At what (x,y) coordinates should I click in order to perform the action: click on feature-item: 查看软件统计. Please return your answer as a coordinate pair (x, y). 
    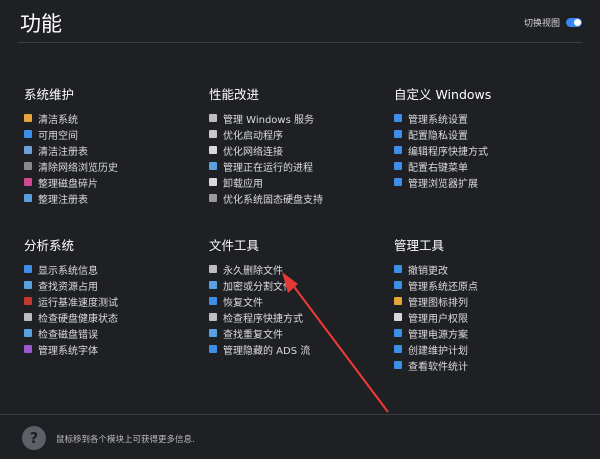
    Looking at the image, I should click on (484, 365).